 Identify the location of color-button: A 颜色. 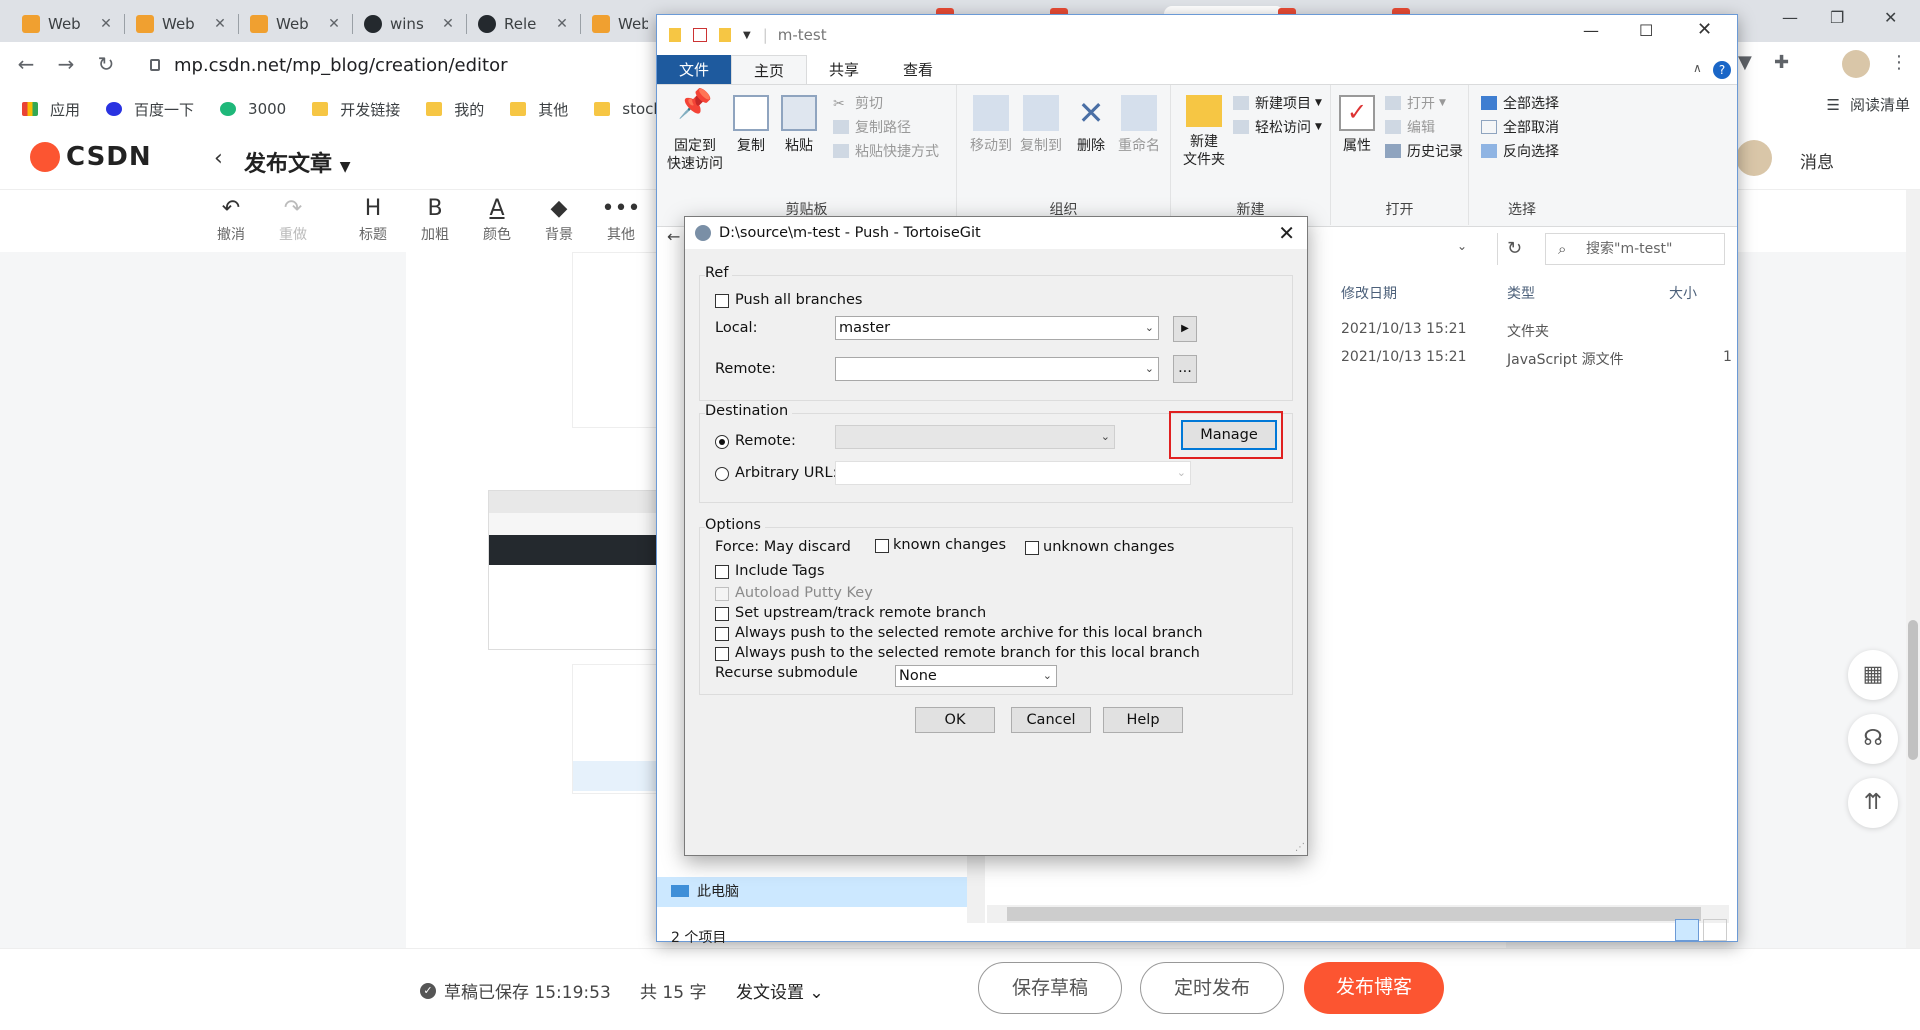
(497, 222).